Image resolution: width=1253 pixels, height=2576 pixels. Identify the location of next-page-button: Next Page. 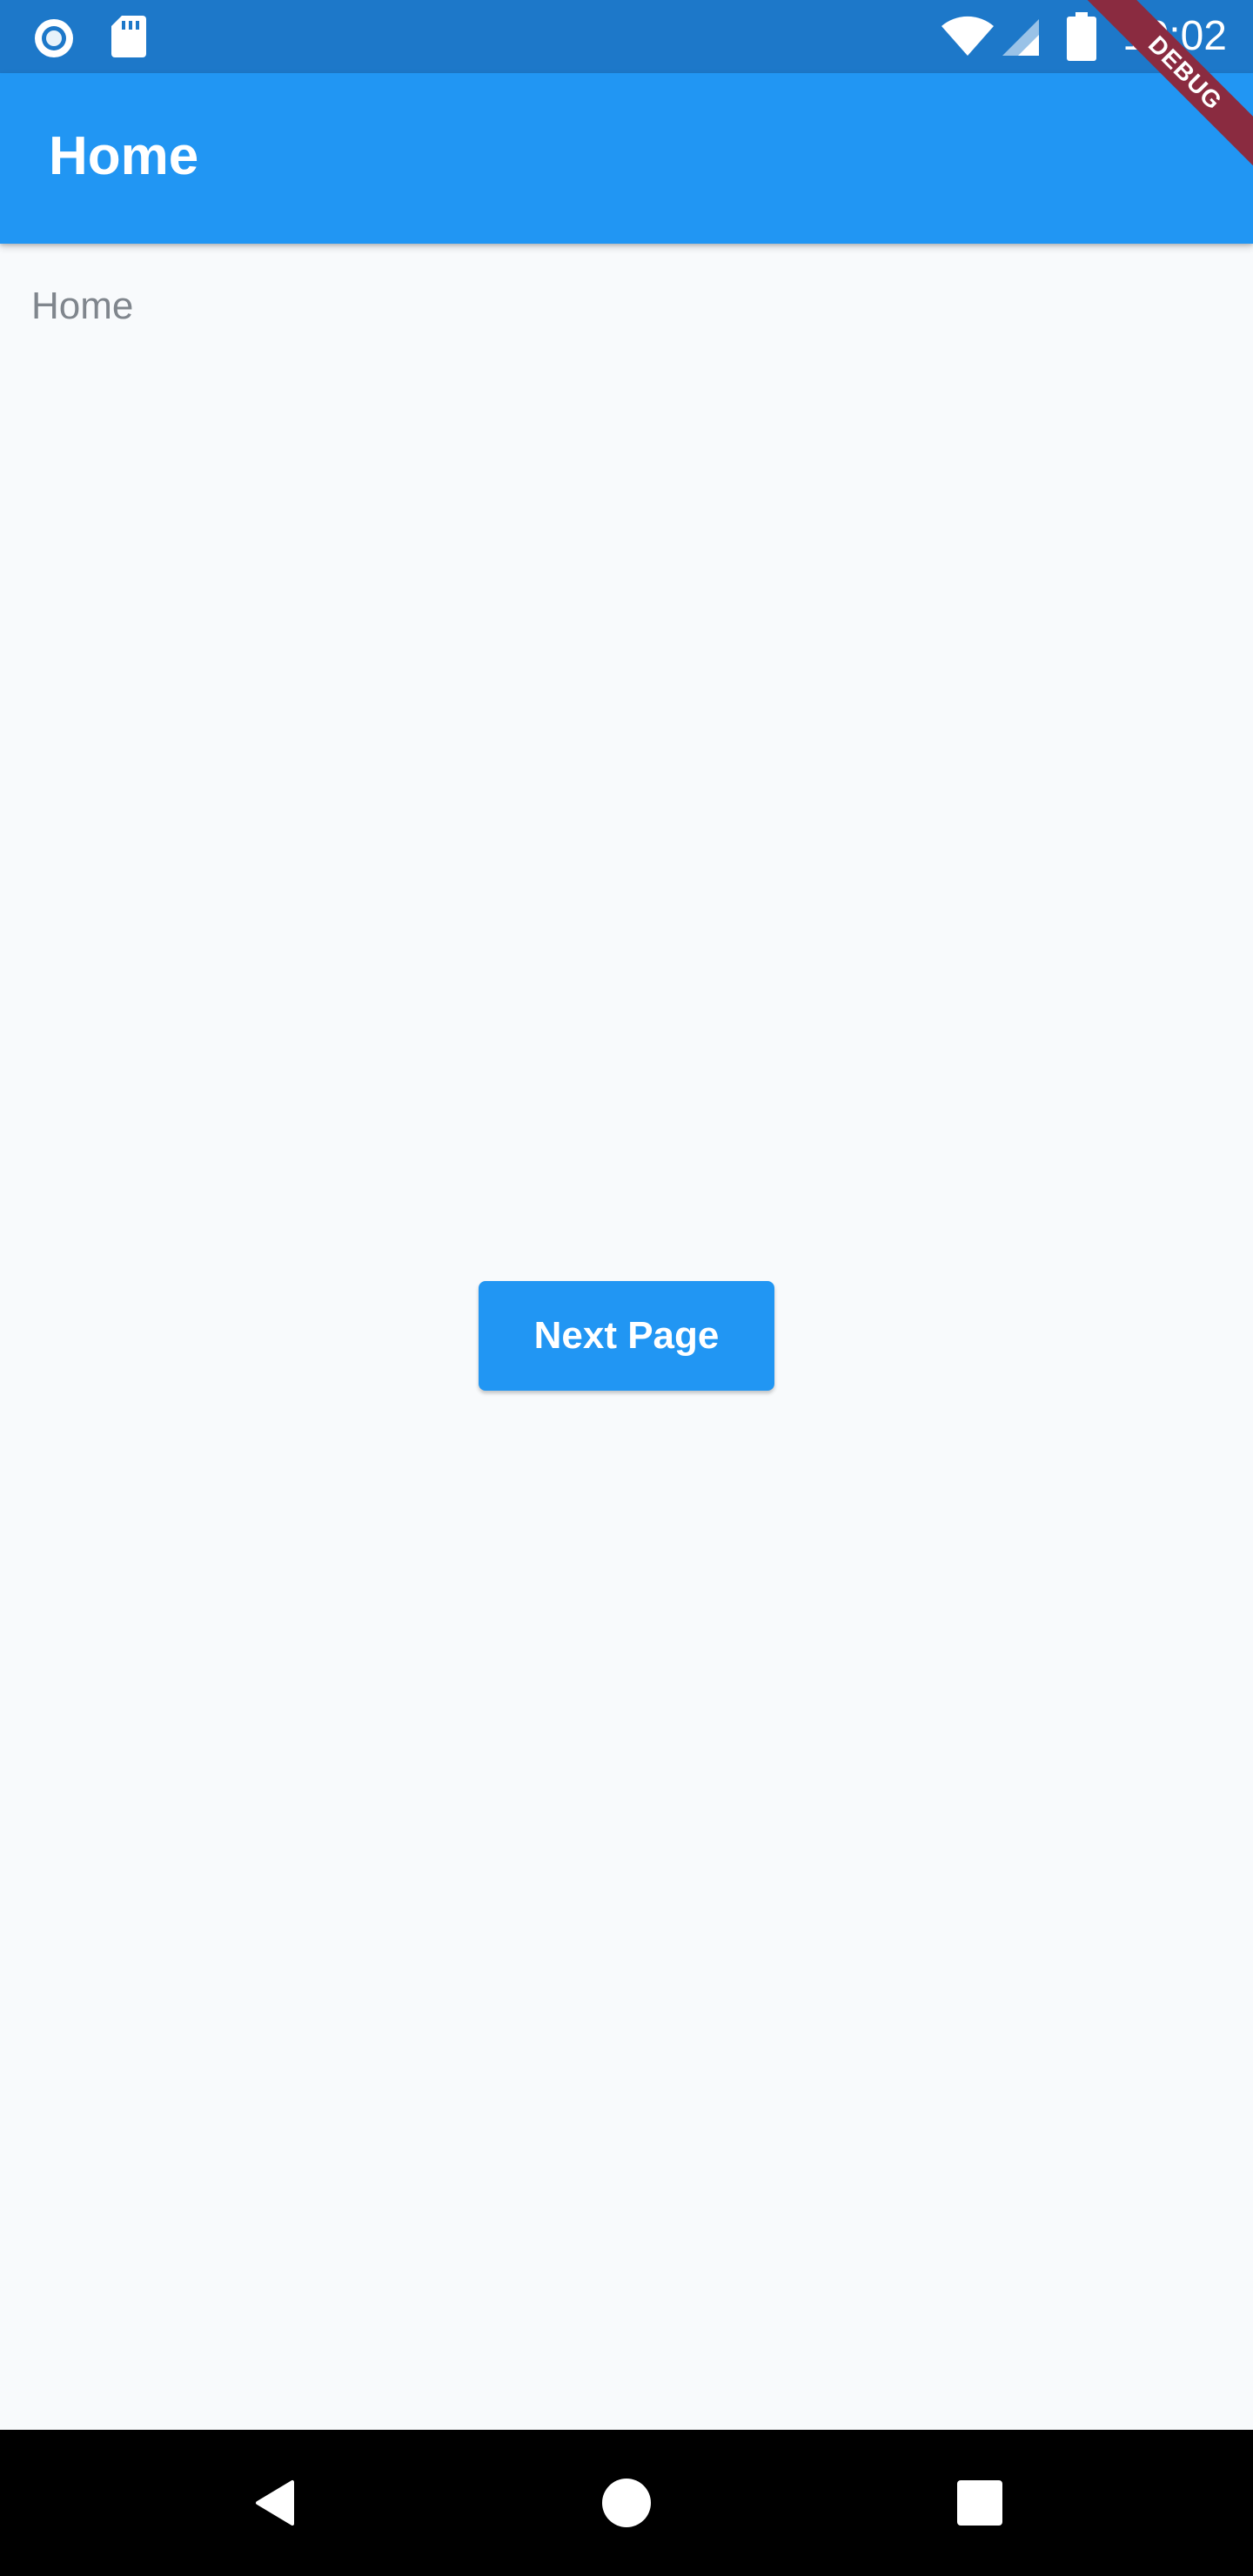
(626, 1336).